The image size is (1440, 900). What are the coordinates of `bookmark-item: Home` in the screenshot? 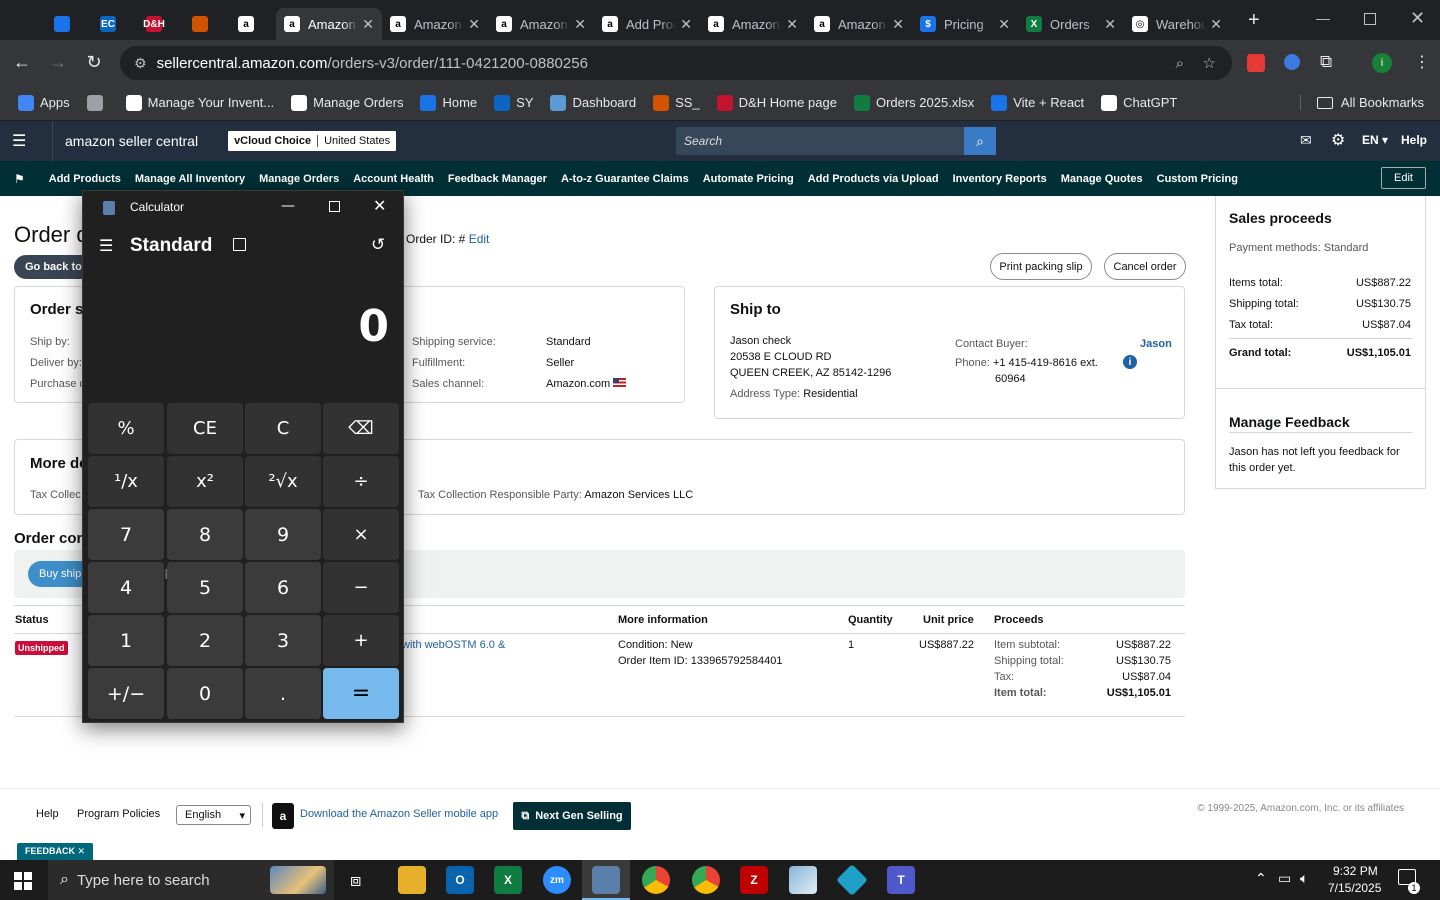 It's located at (448, 102).